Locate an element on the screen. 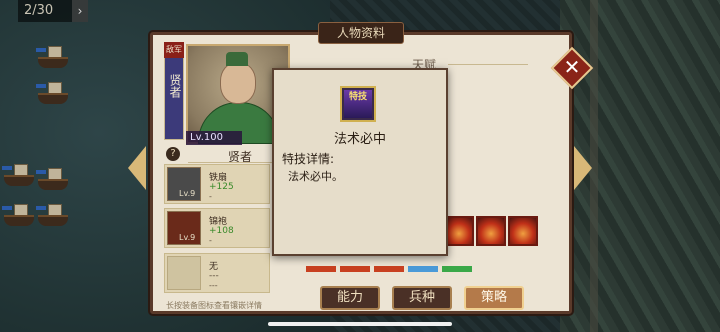 Image resolution: width=720 pixels, height=332 pixels. panel-title: 人物资料 is located at coordinates (361, 33).